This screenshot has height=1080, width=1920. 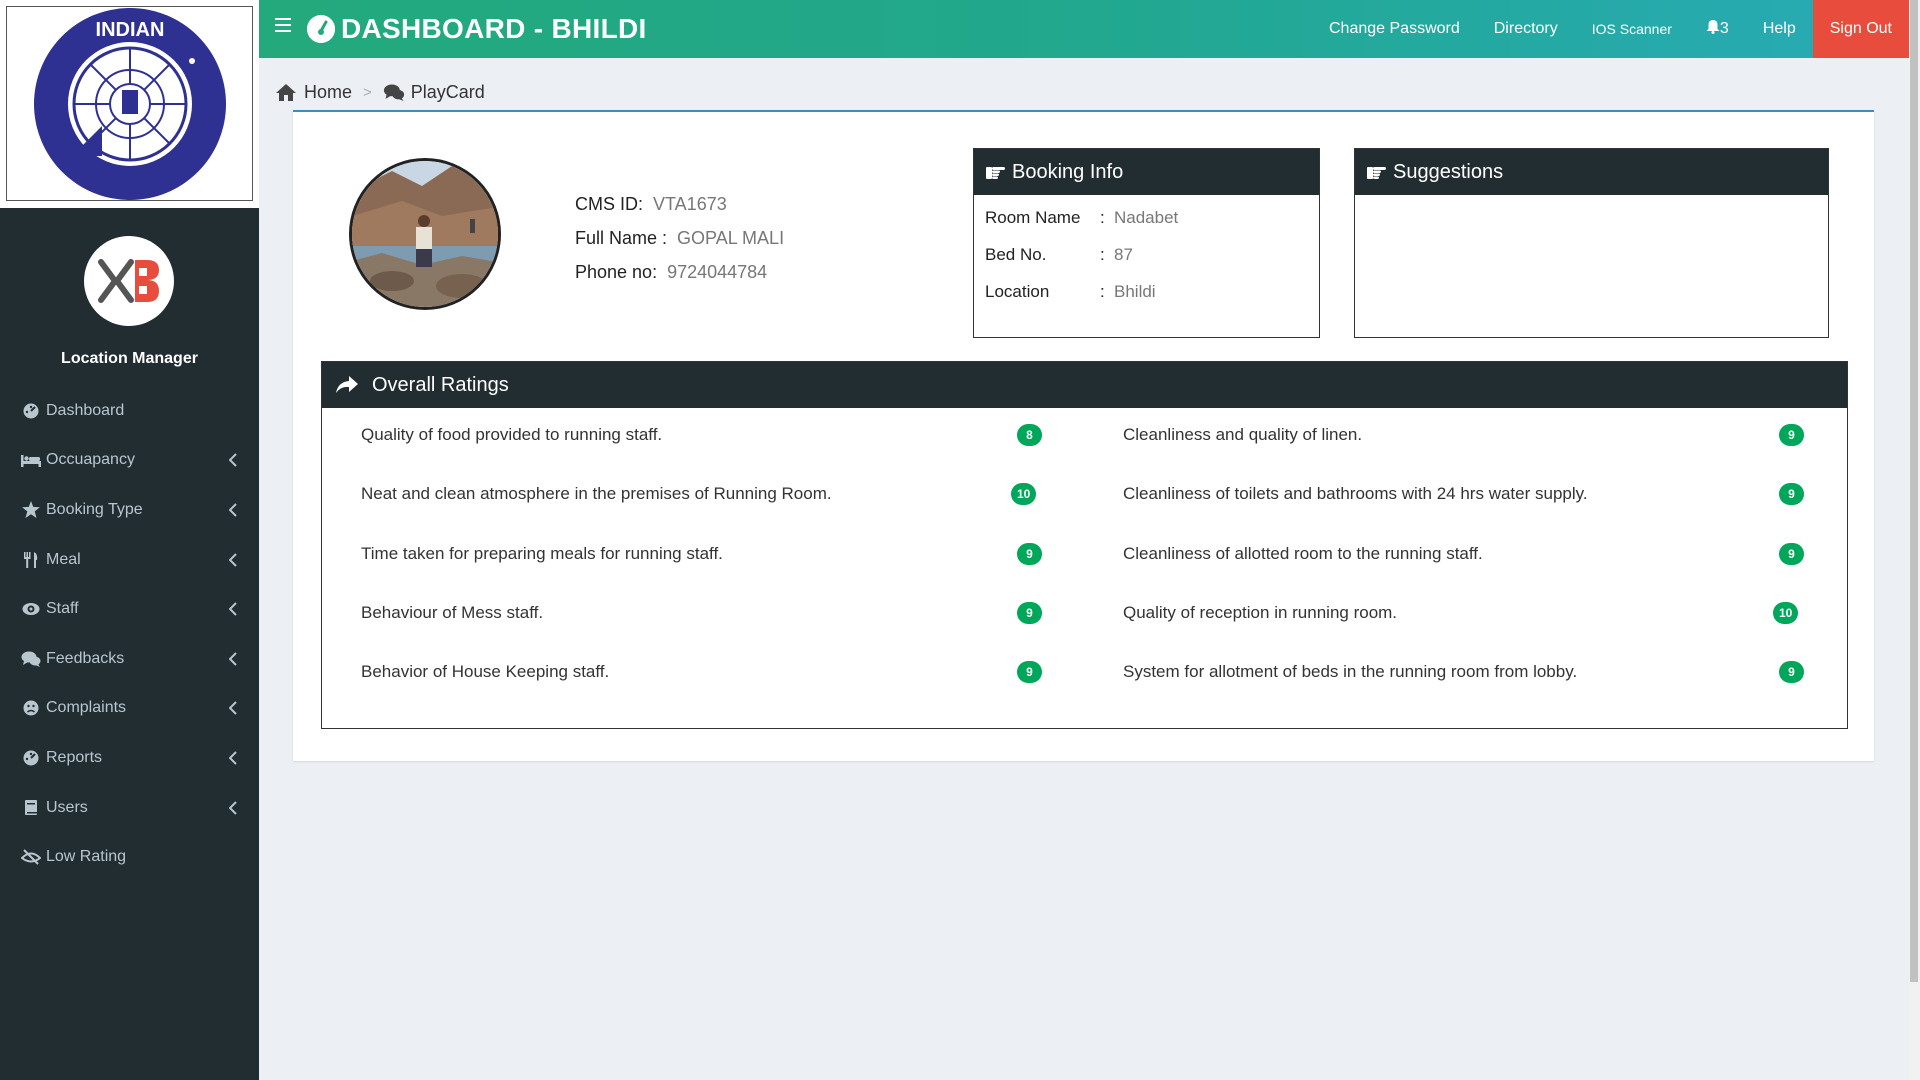 What do you see at coordinates (494, 28) in the screenshot?
I see `page-title: DASHBOARD - BHILDI` at bounding box center [494, 28].